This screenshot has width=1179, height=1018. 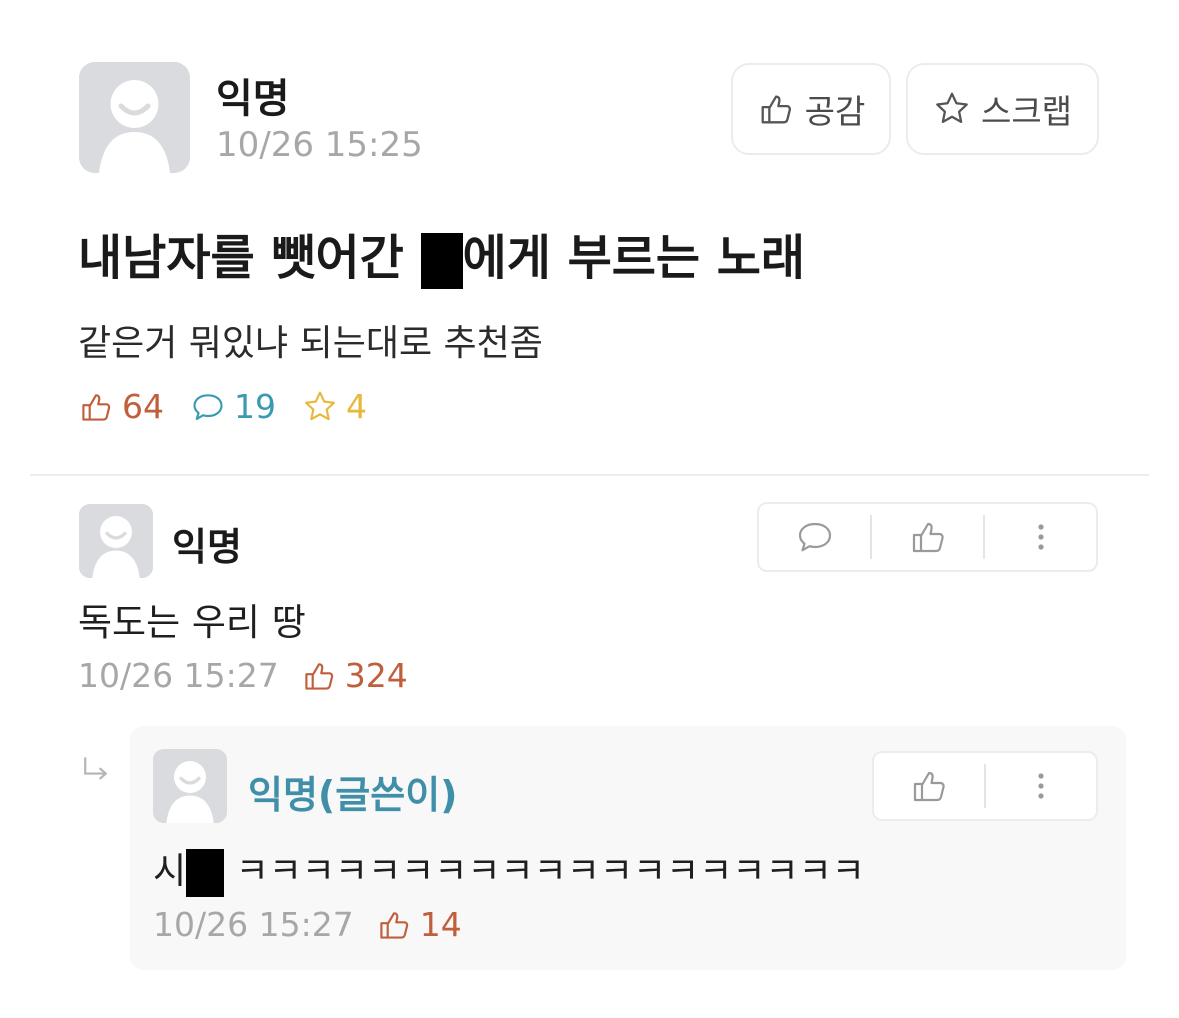 I want to click on reply-action-bar, so click(x=985, y=786).